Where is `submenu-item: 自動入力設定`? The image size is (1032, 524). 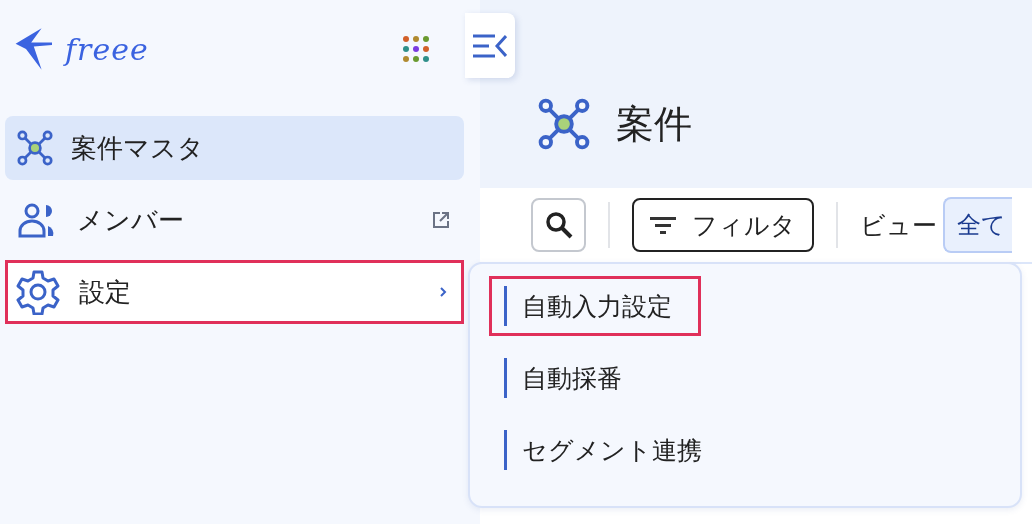 submenu-item: 自動入力設定 is located at coordinates (595, 306).